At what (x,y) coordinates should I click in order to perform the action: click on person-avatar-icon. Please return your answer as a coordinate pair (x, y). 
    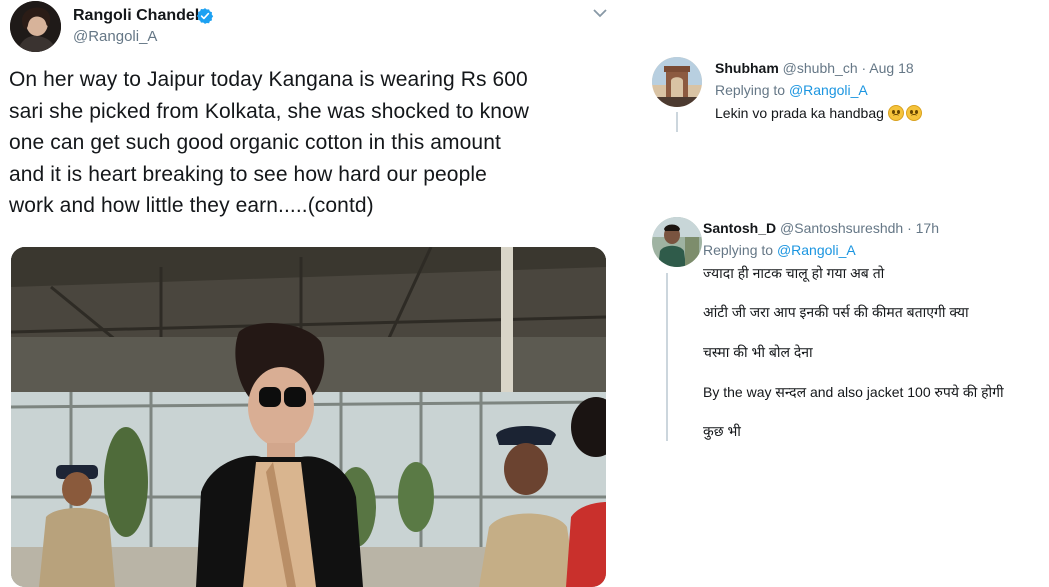
    Looking at the image, I should click on (677, 242).